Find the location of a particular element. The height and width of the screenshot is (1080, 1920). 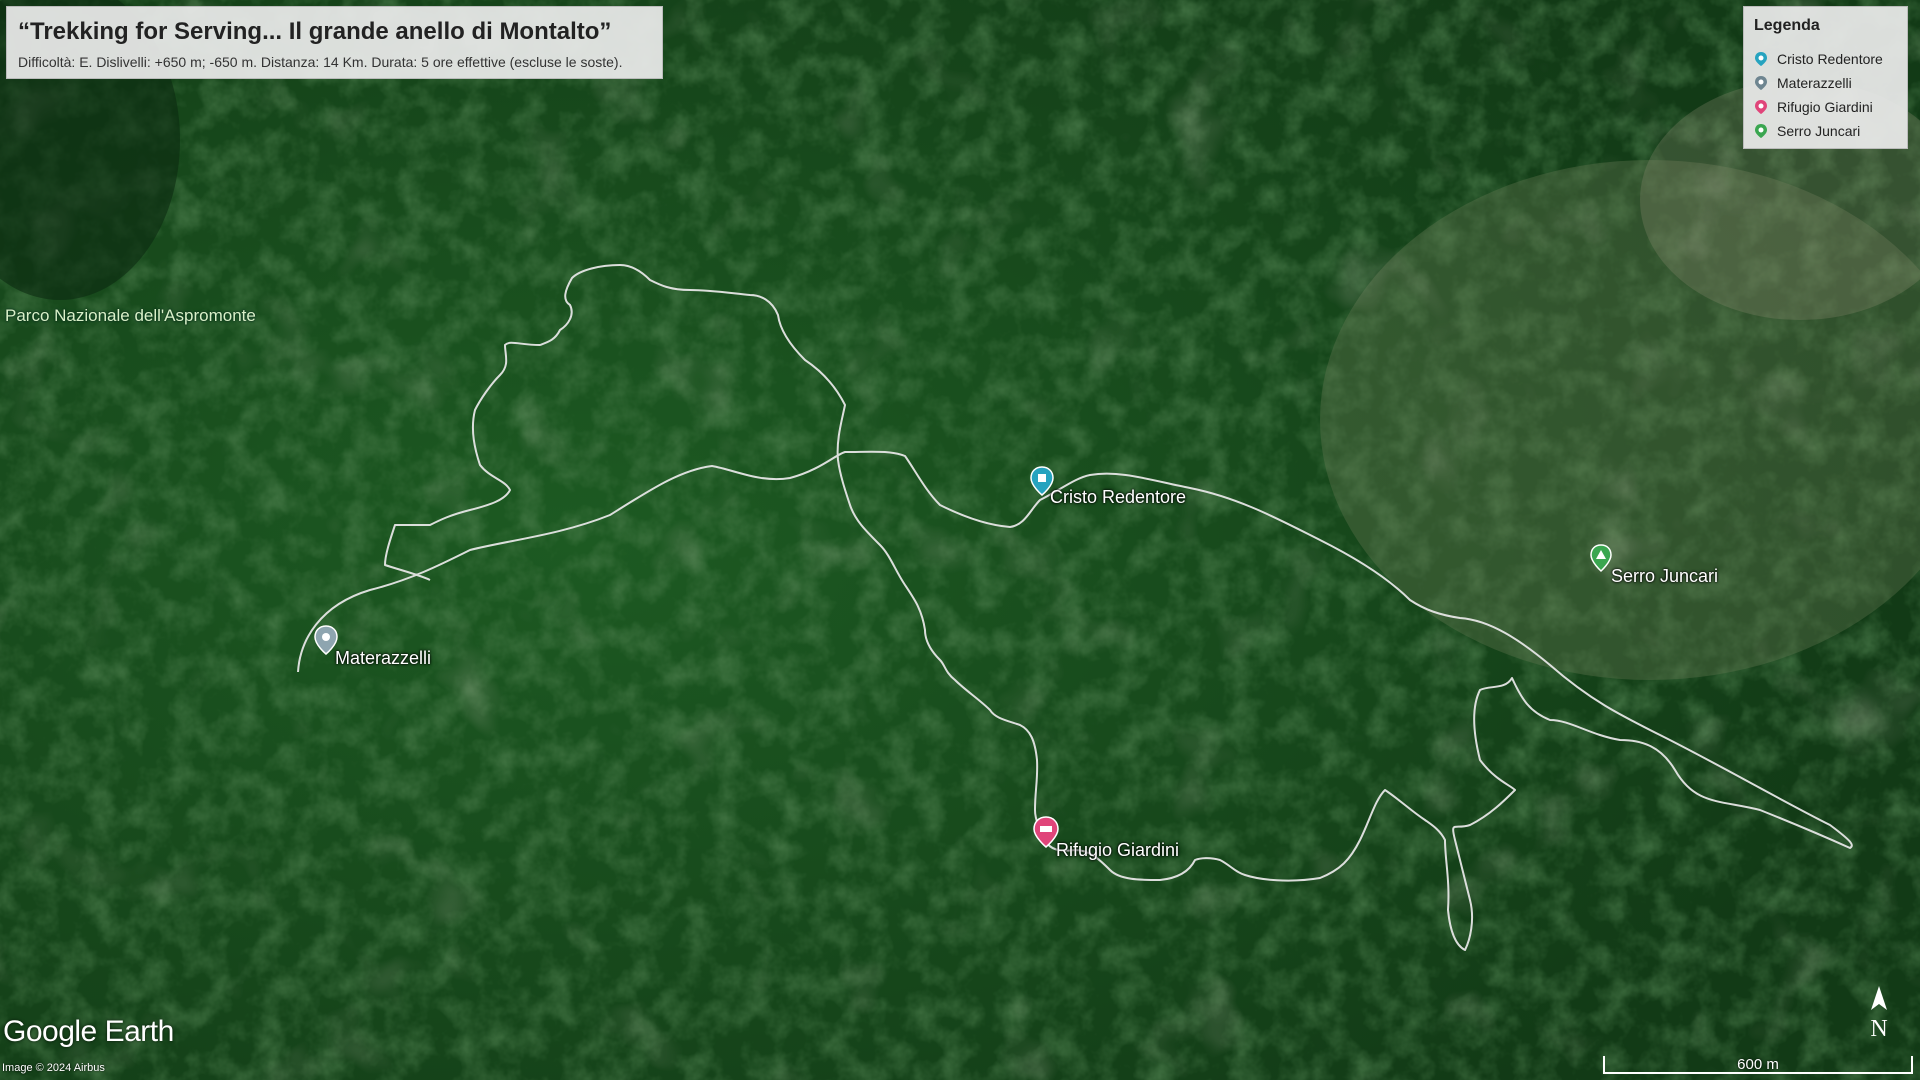

scale-bar: 600 m is located at coordinates (1758, 1065).